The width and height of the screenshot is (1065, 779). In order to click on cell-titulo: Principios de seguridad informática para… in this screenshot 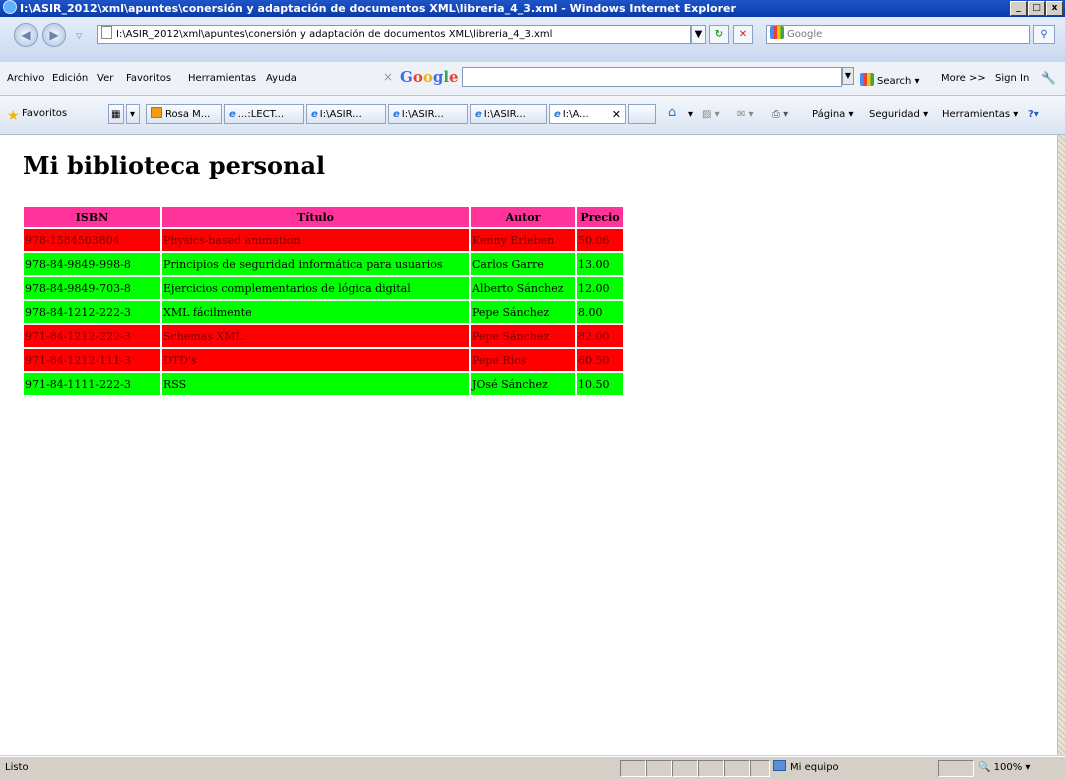, I will do `click(315, 264)`.